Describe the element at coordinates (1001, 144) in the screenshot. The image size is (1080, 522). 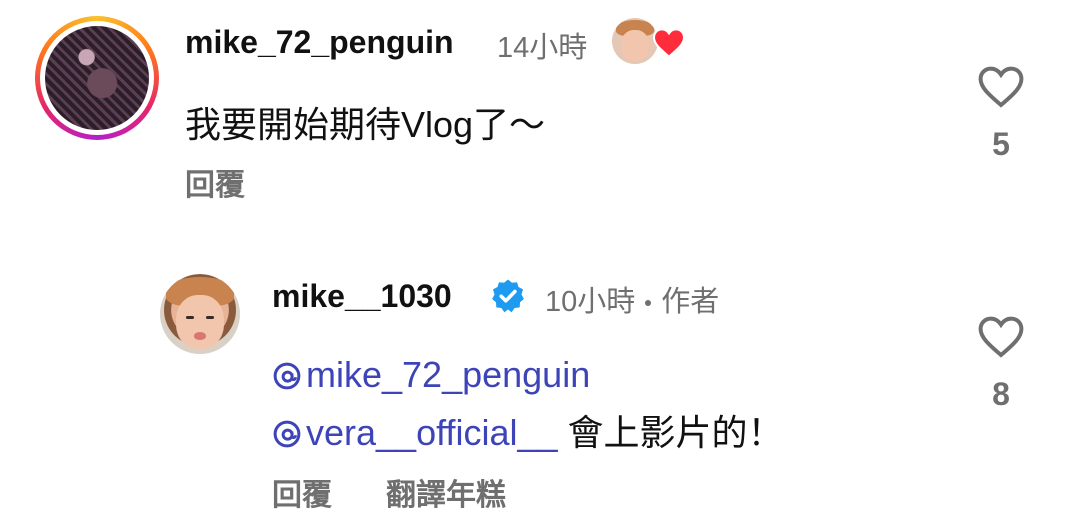
I see `like-count: 5` at that location.